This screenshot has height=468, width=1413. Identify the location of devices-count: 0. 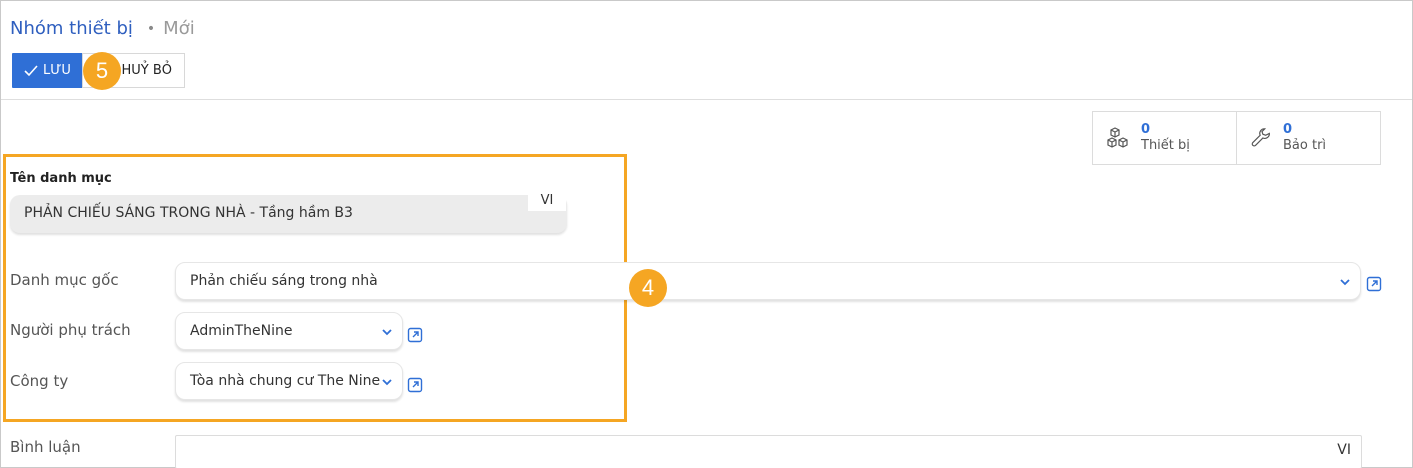
(1146, 129).